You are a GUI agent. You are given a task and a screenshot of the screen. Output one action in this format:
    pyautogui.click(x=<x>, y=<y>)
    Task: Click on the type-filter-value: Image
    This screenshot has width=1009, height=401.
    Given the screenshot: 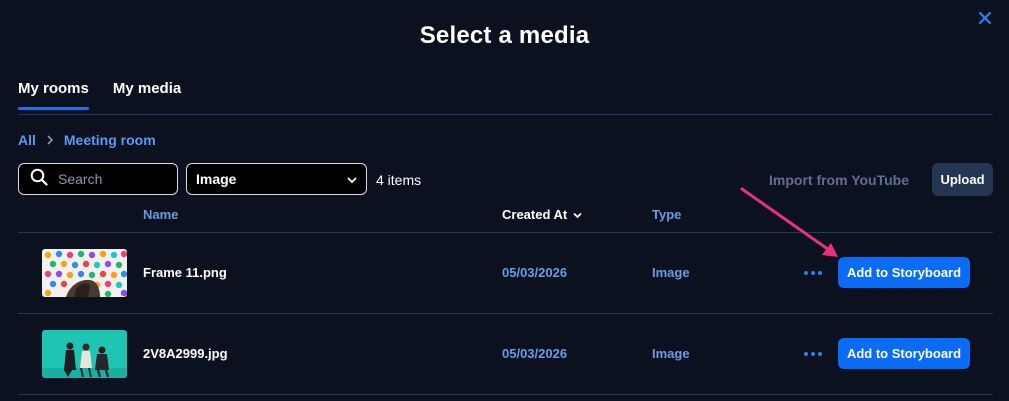 What is the action you would take?
    pyautogui.click(x=216, y=179)
    